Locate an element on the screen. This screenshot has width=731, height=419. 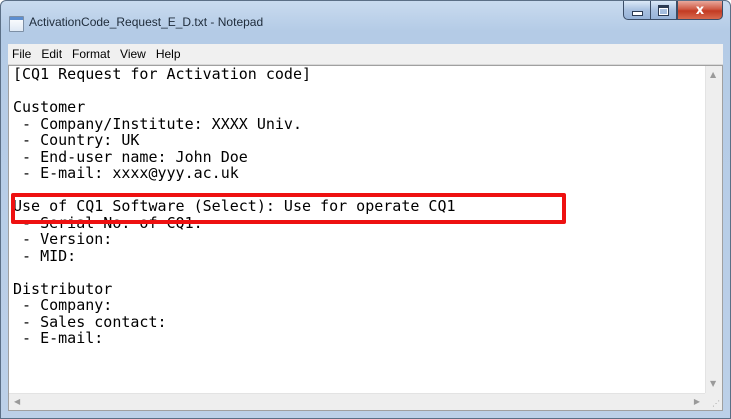
close-button: x is located at coordinates (700, 10).